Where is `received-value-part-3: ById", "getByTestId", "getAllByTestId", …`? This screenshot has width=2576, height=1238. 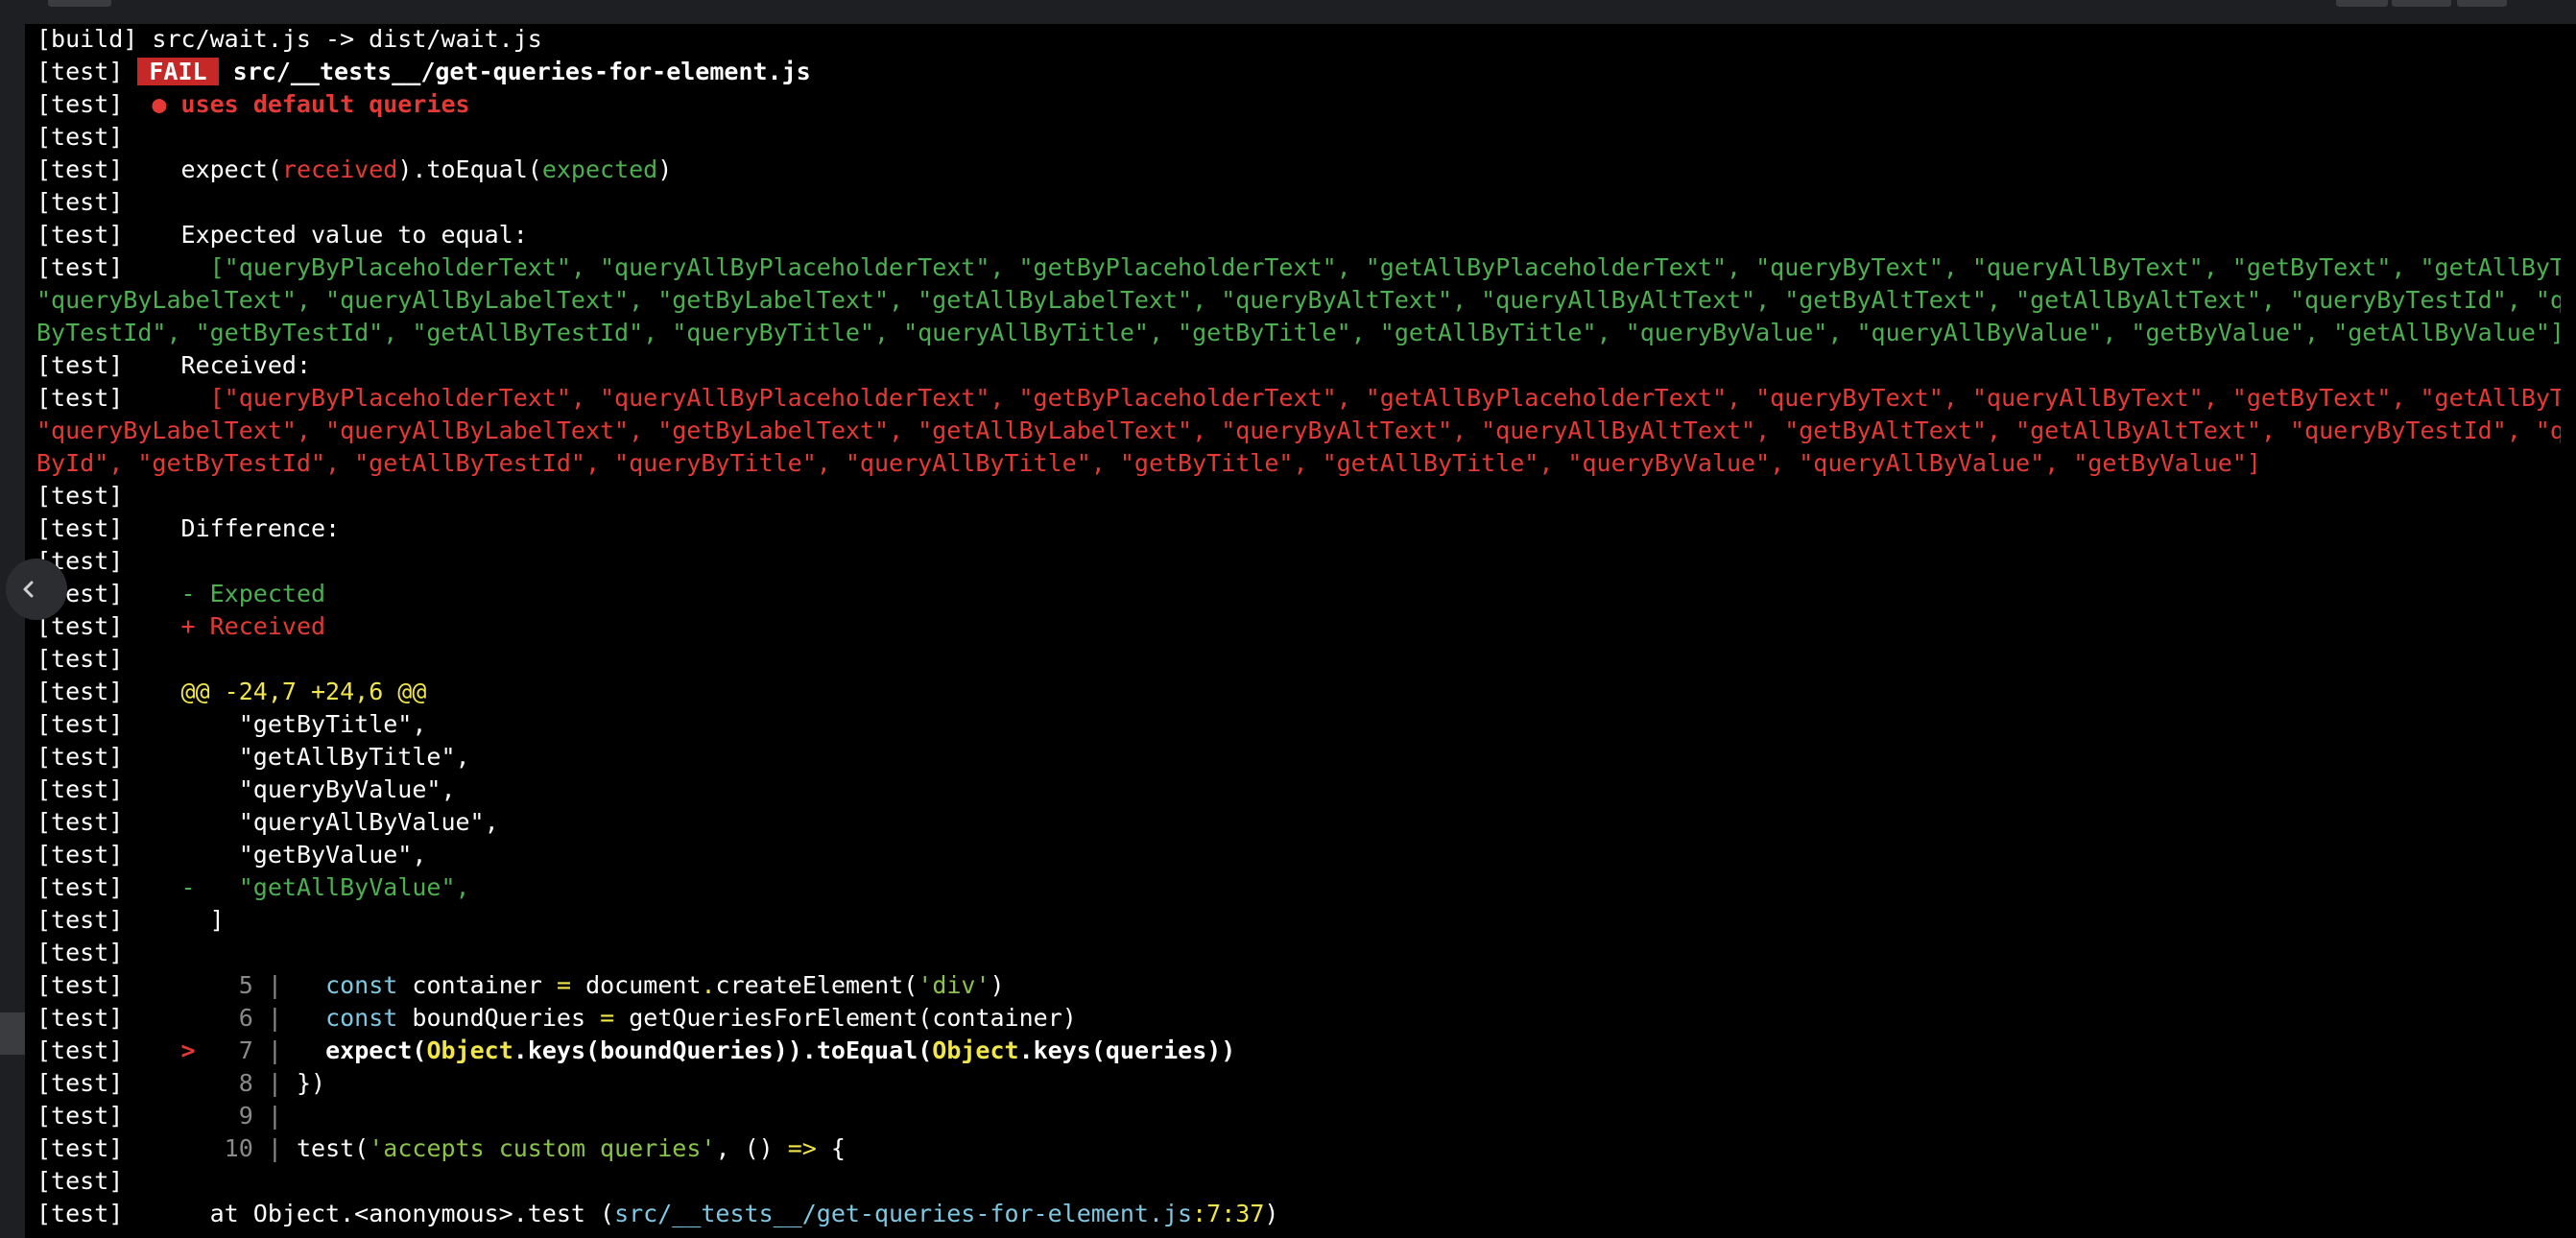
received-value-part-3: ById", "getByTestId", "getAllByTestId", … is located at coordinates (1148, 463).